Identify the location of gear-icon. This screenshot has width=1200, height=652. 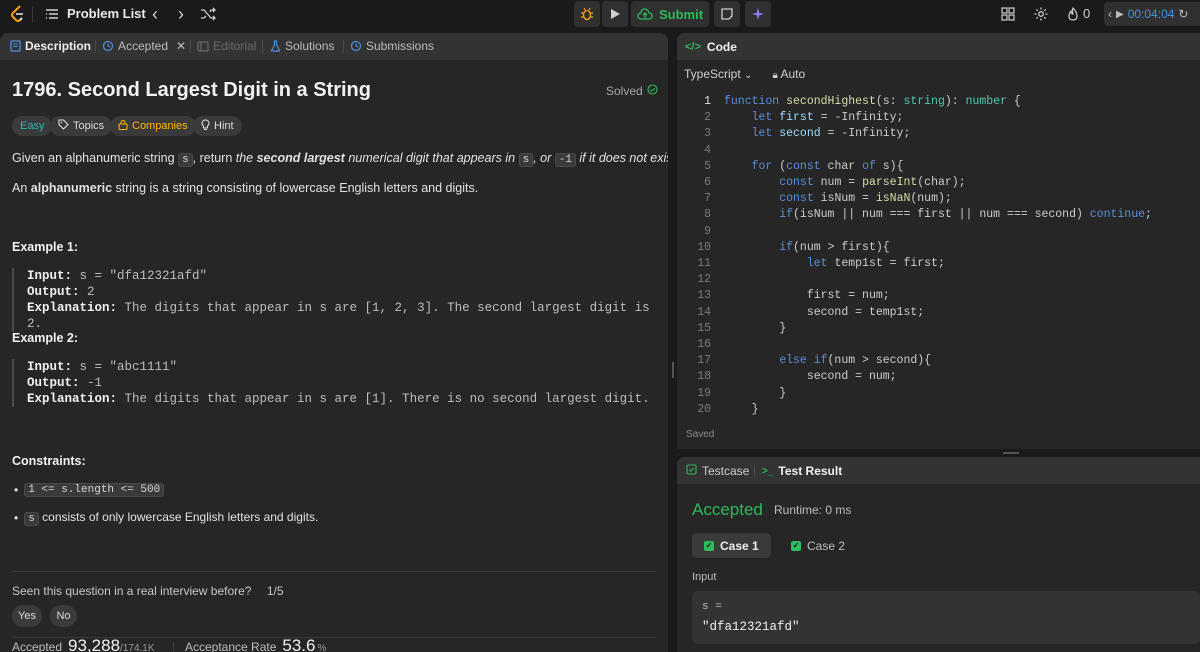
(1041, 14).